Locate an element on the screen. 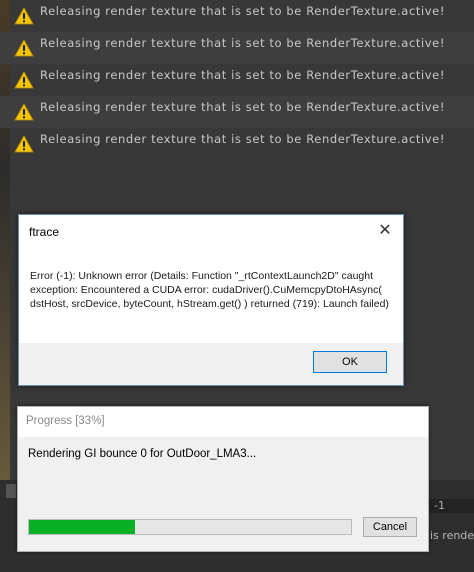 The height and width of the screenshot is (572, 474). dialog-footer: OK is located at coordinates (211, 364).